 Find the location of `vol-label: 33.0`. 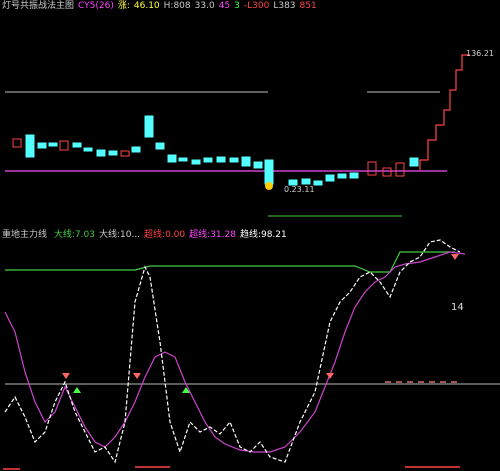

vol-label: 33.0 is located at coordinates (204, 6).